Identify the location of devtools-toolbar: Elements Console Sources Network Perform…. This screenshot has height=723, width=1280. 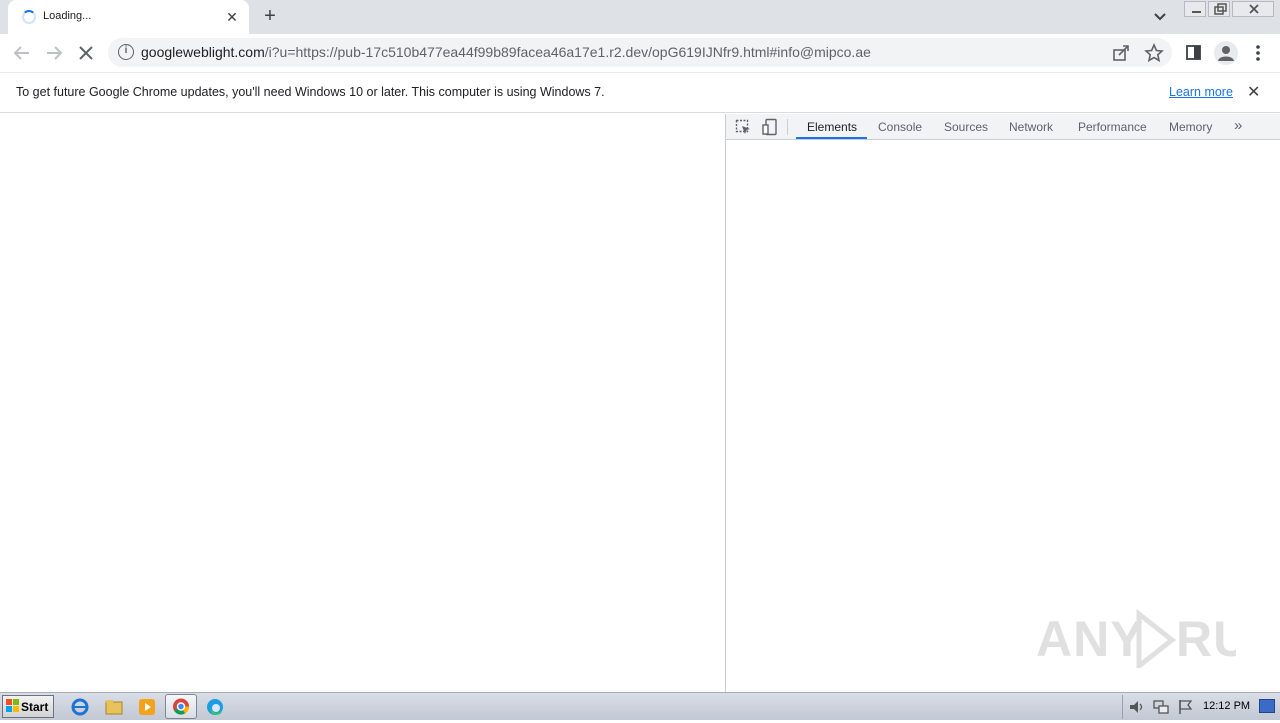
(1003, 127).